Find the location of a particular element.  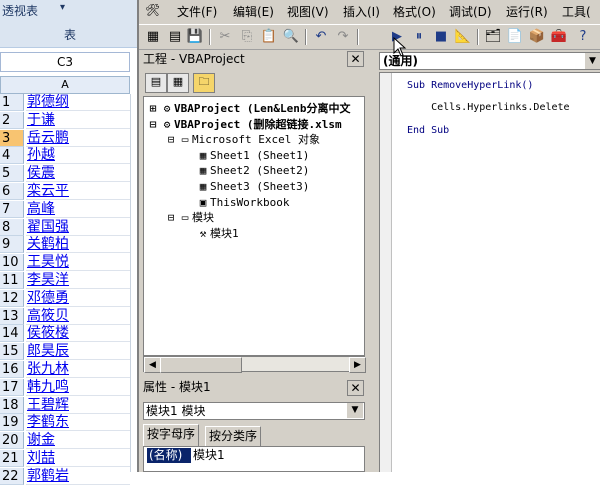

cell-hyperlink: 关鹤柏 is located at coordinates (78, 245).